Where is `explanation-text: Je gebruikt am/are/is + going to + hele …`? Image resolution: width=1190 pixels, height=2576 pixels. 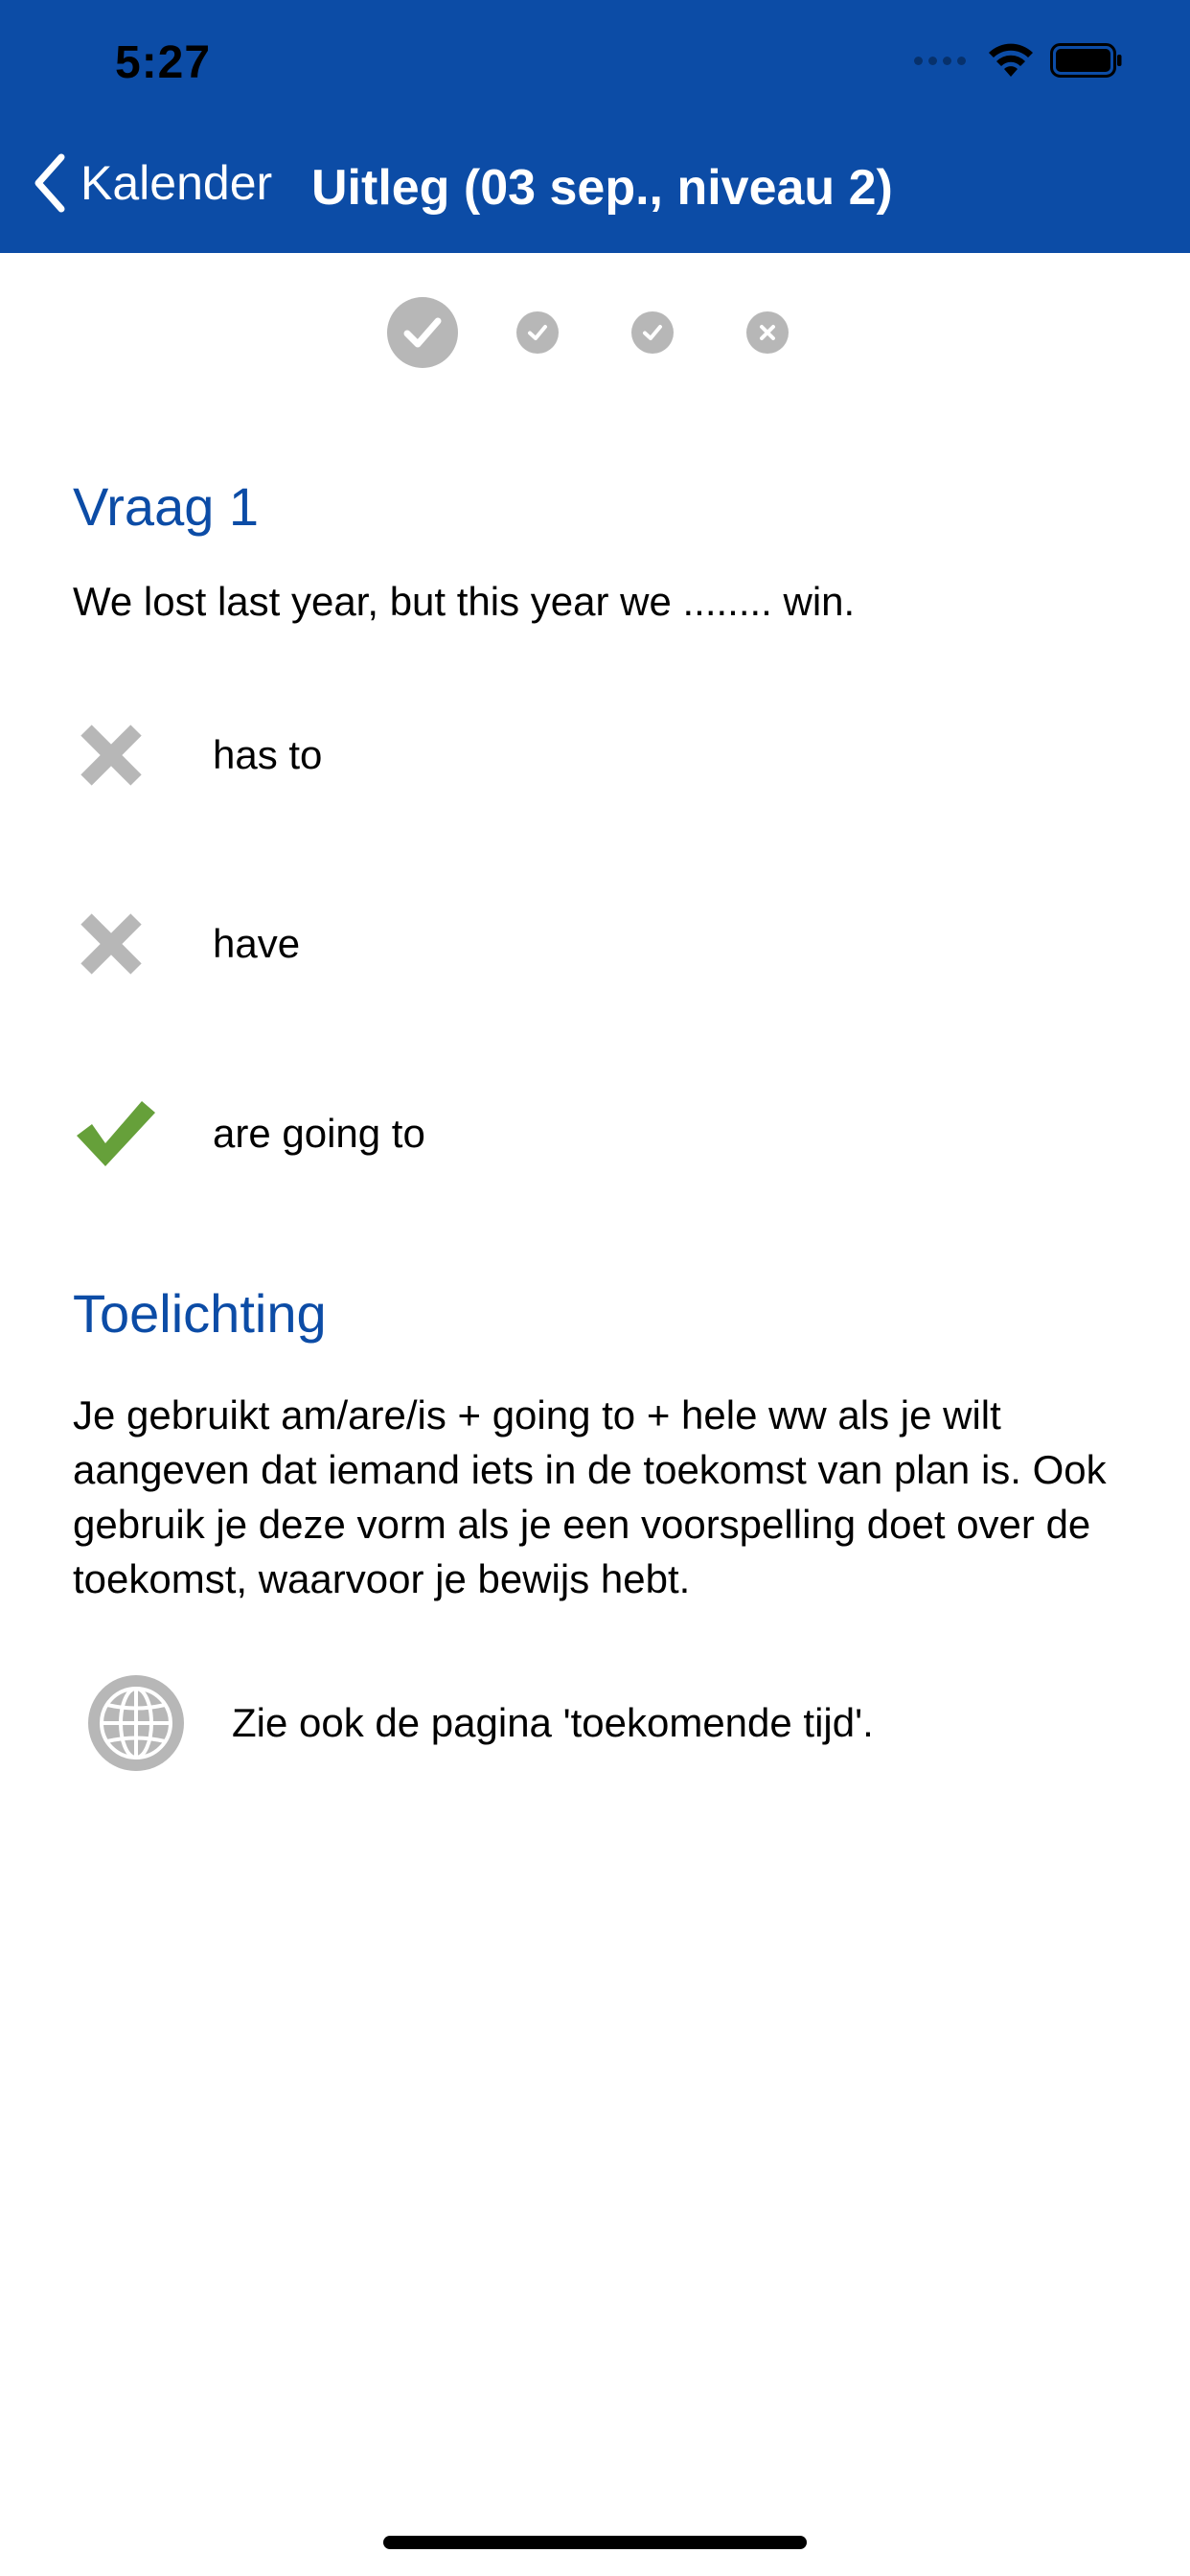 explanation-text: Je gebruikt am/are/is + going to + hele … is located at coordinates (590, 1496).